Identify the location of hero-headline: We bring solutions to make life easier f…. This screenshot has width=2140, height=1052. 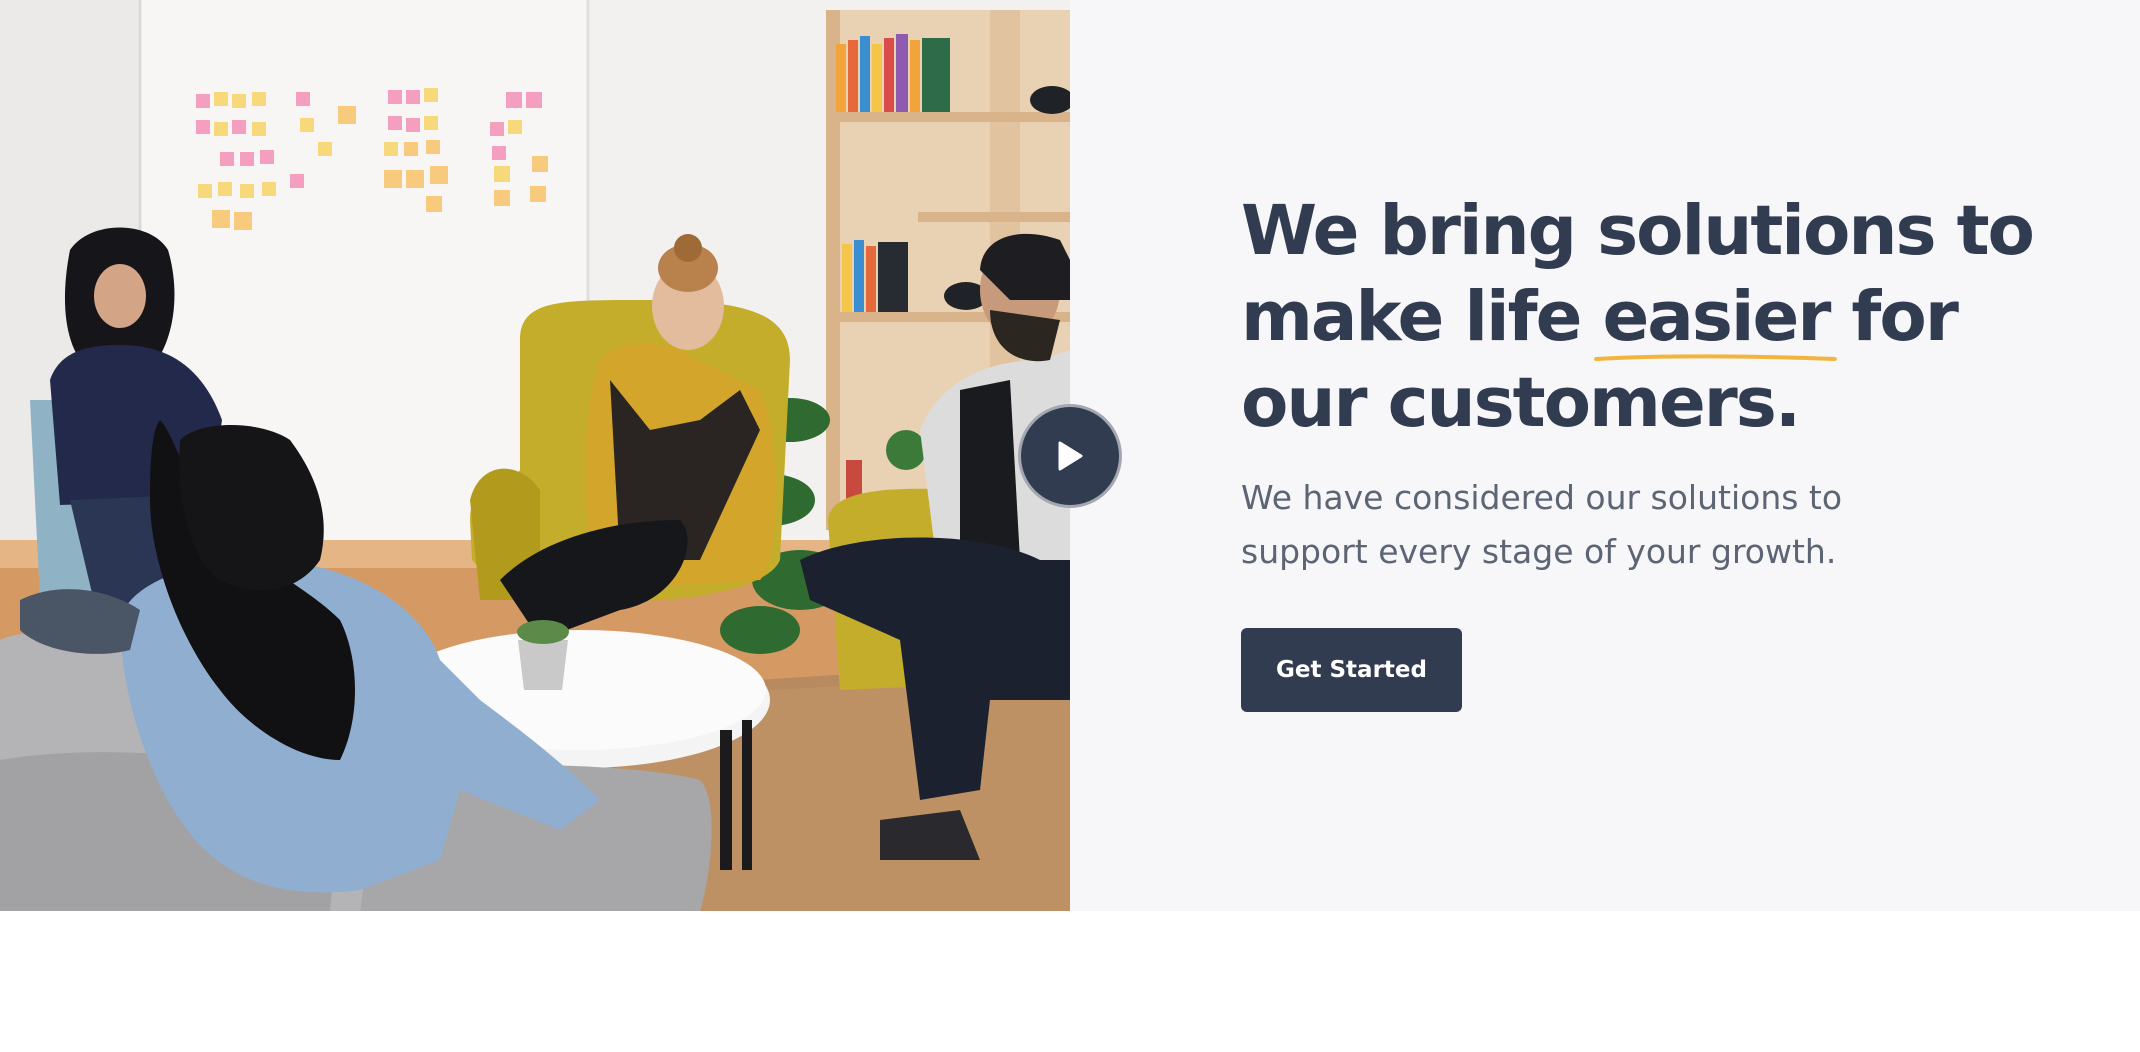
(1651, 317).